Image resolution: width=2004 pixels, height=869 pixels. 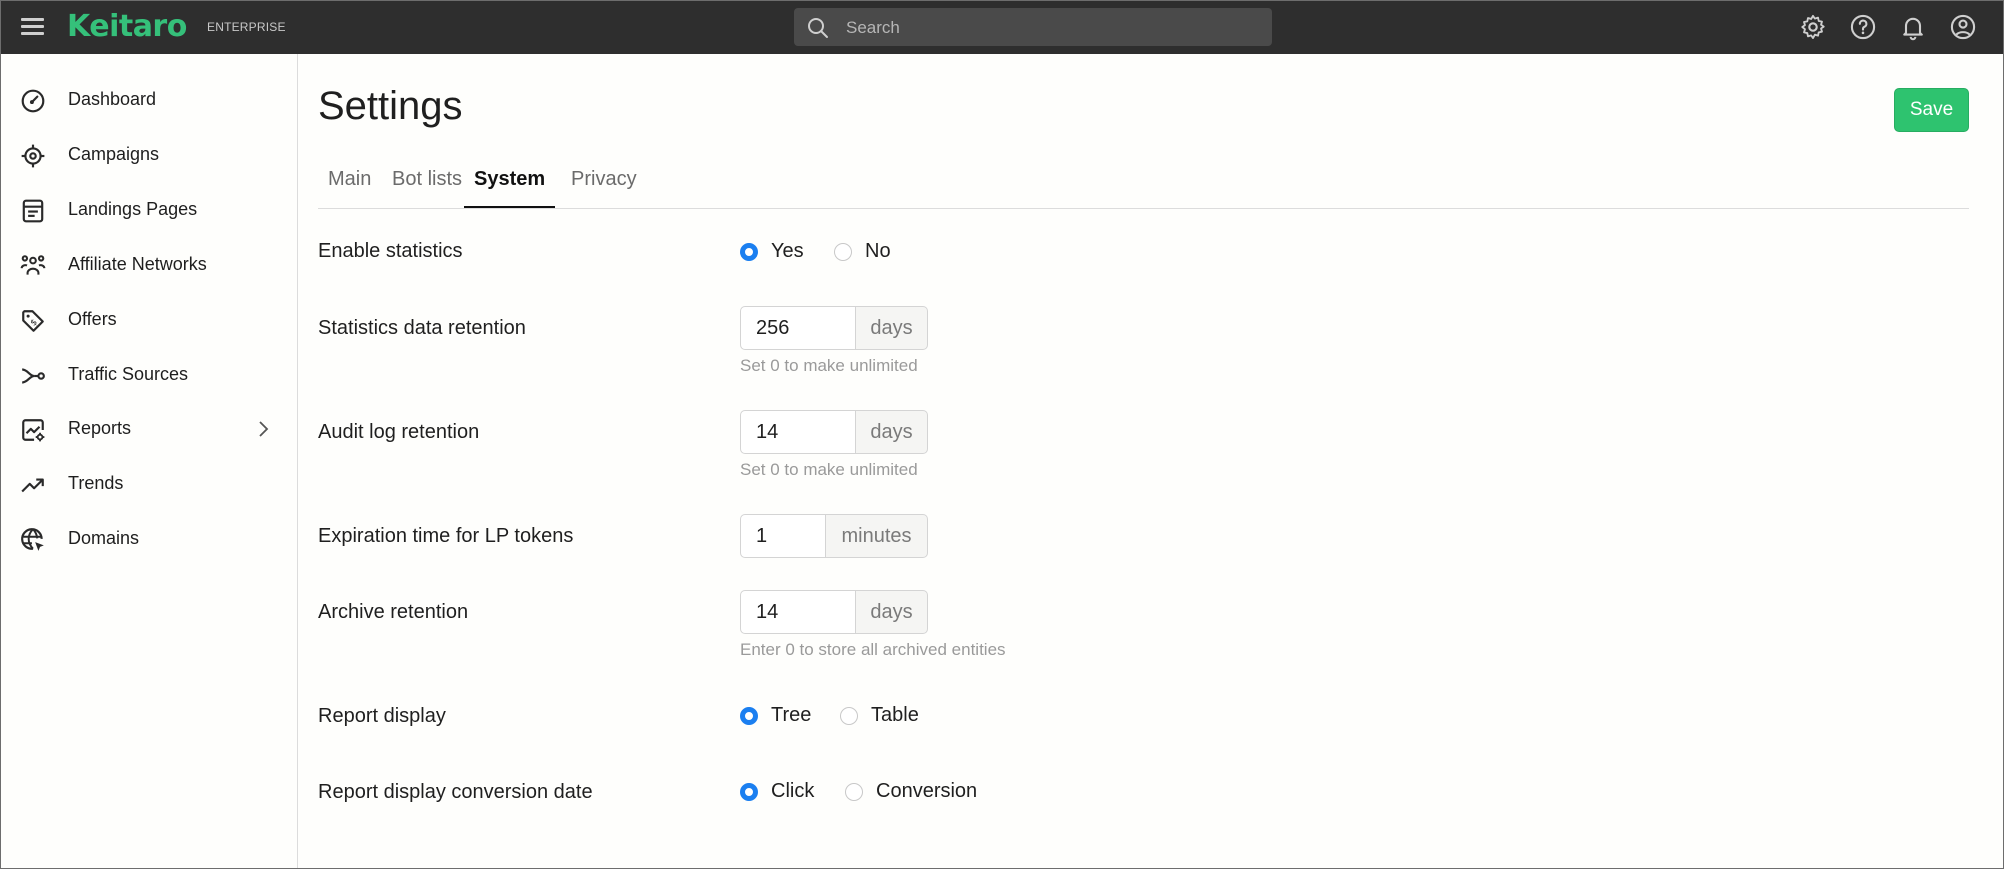 I want to click on sidebar-item-affiliate-networks: Affiliate Networks, so click(x=148, y=265).